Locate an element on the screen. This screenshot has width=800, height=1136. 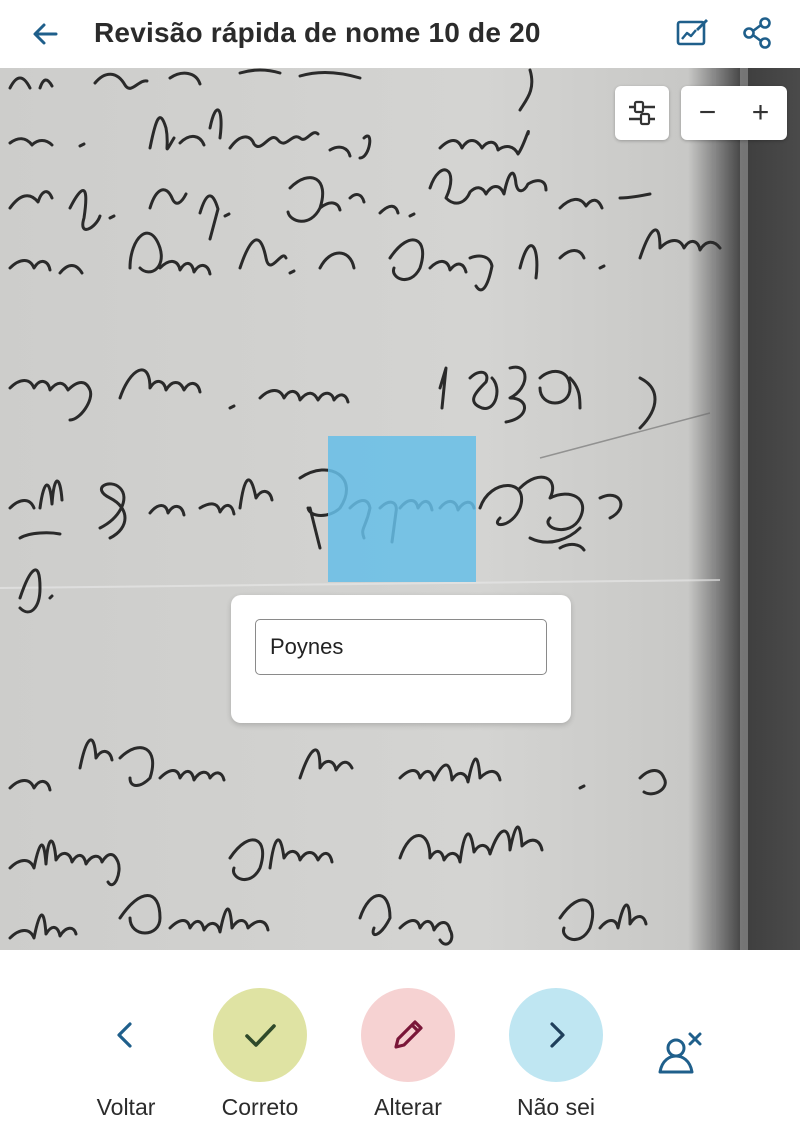
change-label: Alterar is located at coordinates (408, 1107).